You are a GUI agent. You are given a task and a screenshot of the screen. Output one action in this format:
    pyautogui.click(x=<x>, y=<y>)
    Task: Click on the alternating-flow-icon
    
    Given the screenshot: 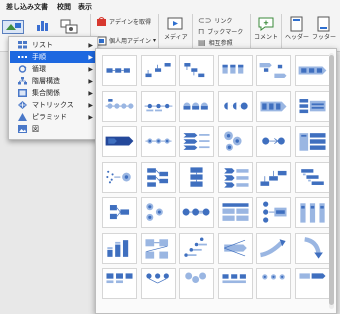 What is the action you would take?
    pyautogui.click(x=273, y=70)
    